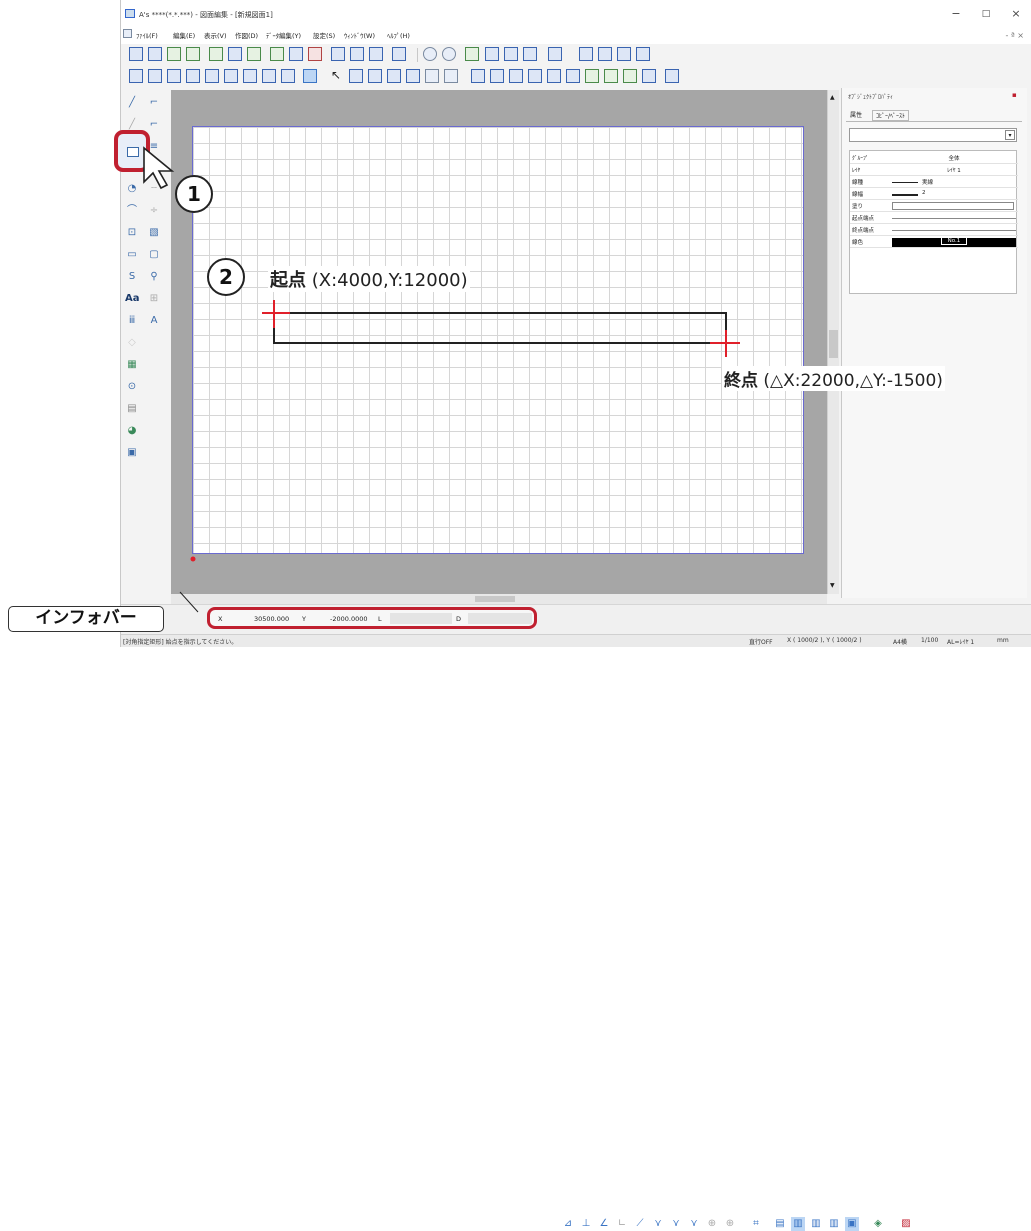 This screenshot has width=1031, height=1231. I want to click on snap-angle-icon: ∠, so click(604, 1224).